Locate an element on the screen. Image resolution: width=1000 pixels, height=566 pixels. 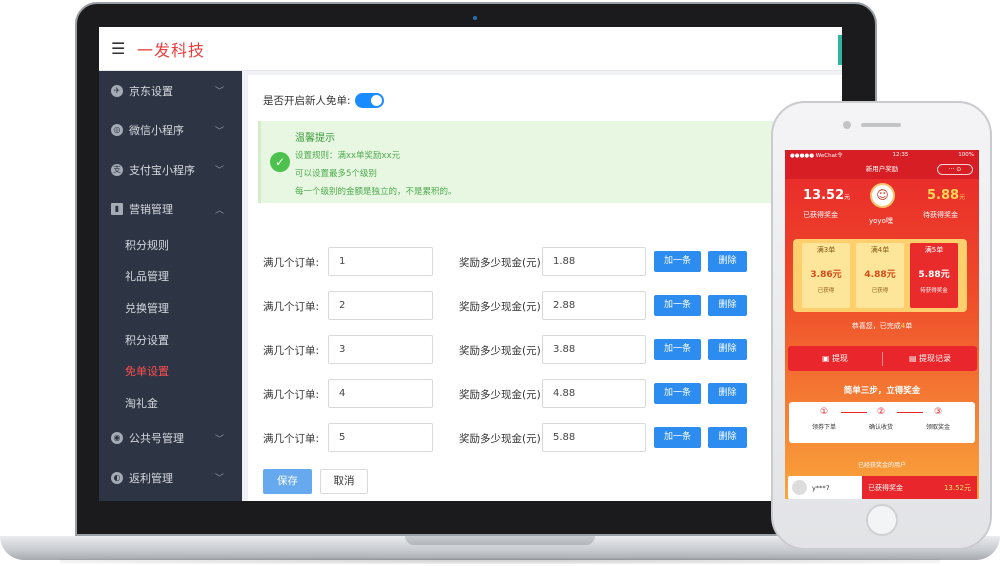
tip-line-rule: 设置规则：满xx单奖励xx元 is located at coordinates (348, 156).